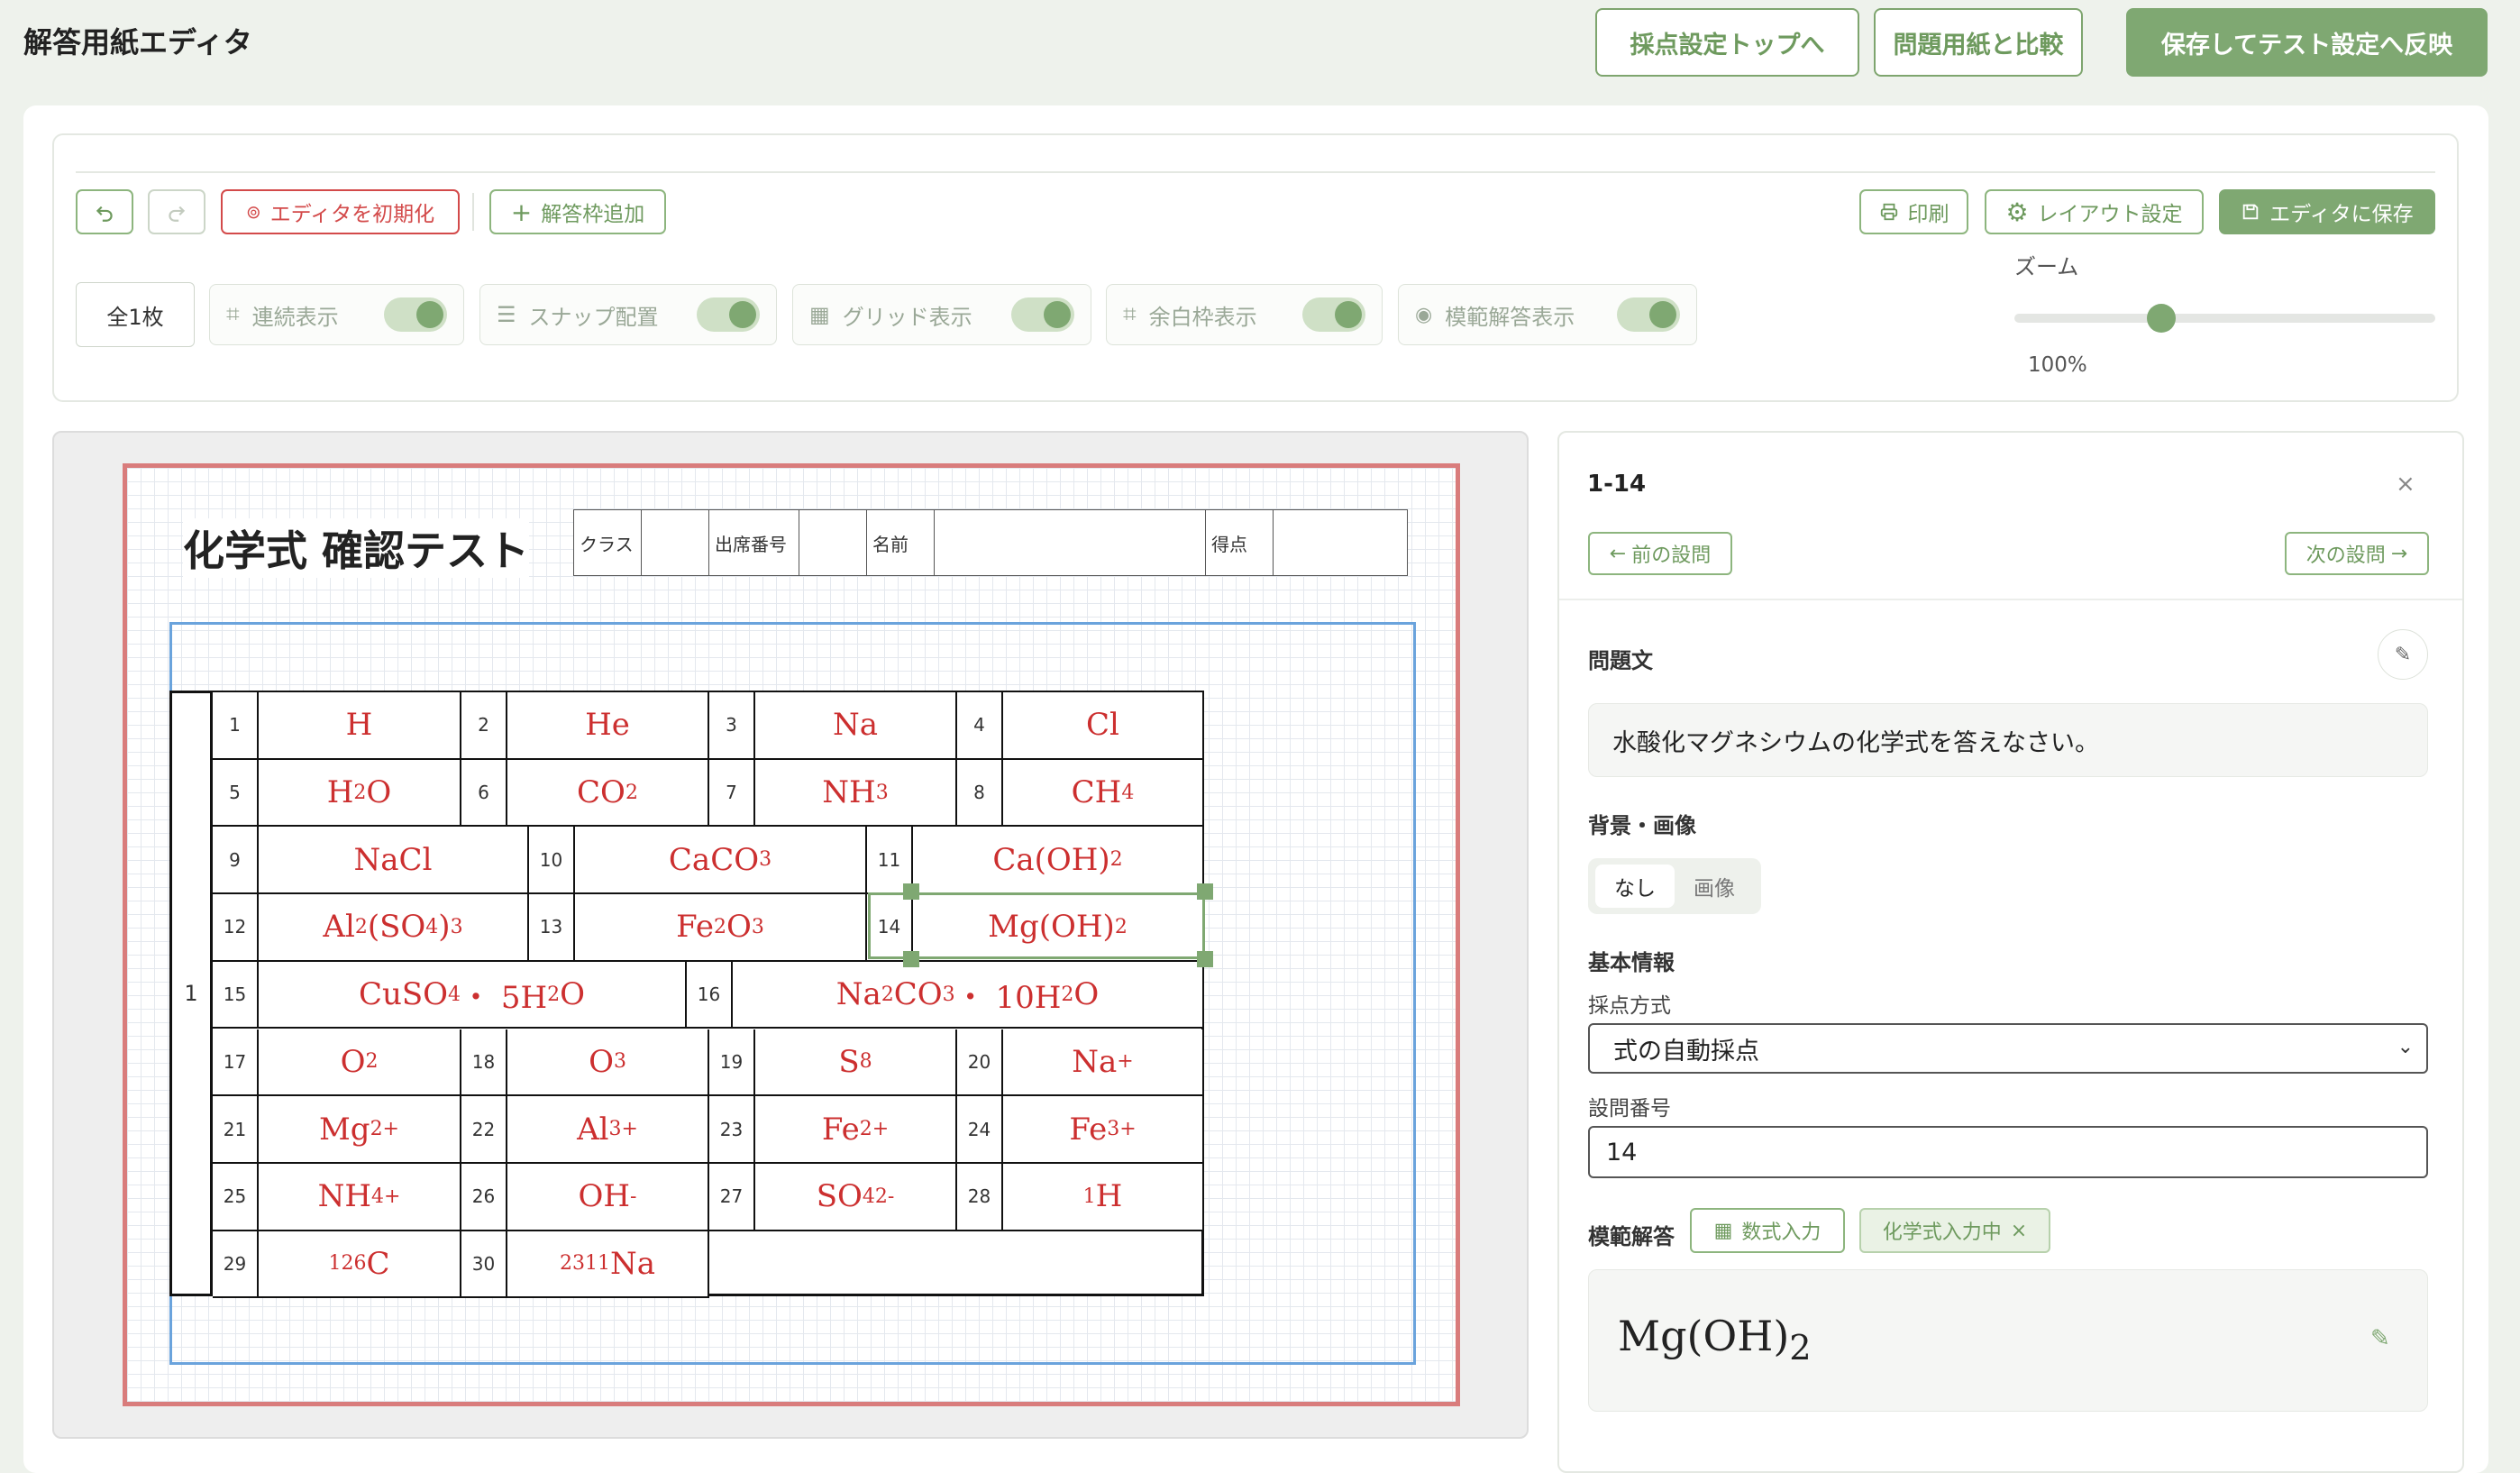 This screenshot has width=2520, height=1473. What do you see at coordinates (608, 793) in the screenshot?
I see `answer-cell: CO 2` at bounding box center [608, 793].